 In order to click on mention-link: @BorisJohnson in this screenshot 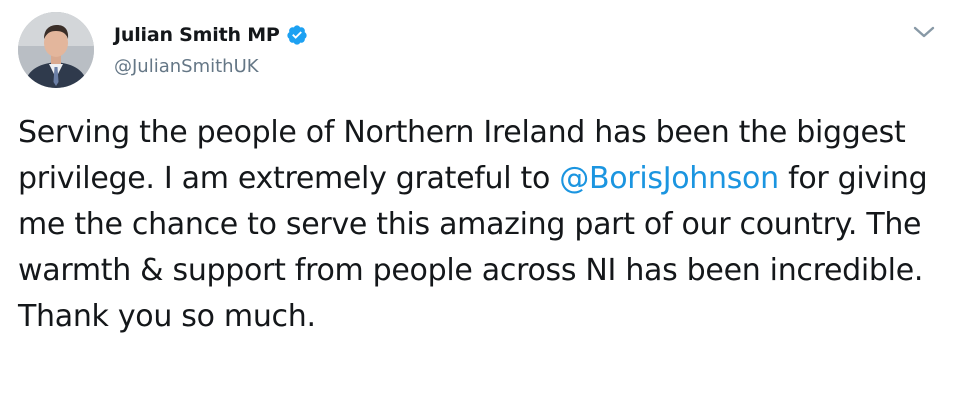, I will do `click(669, 178)`.